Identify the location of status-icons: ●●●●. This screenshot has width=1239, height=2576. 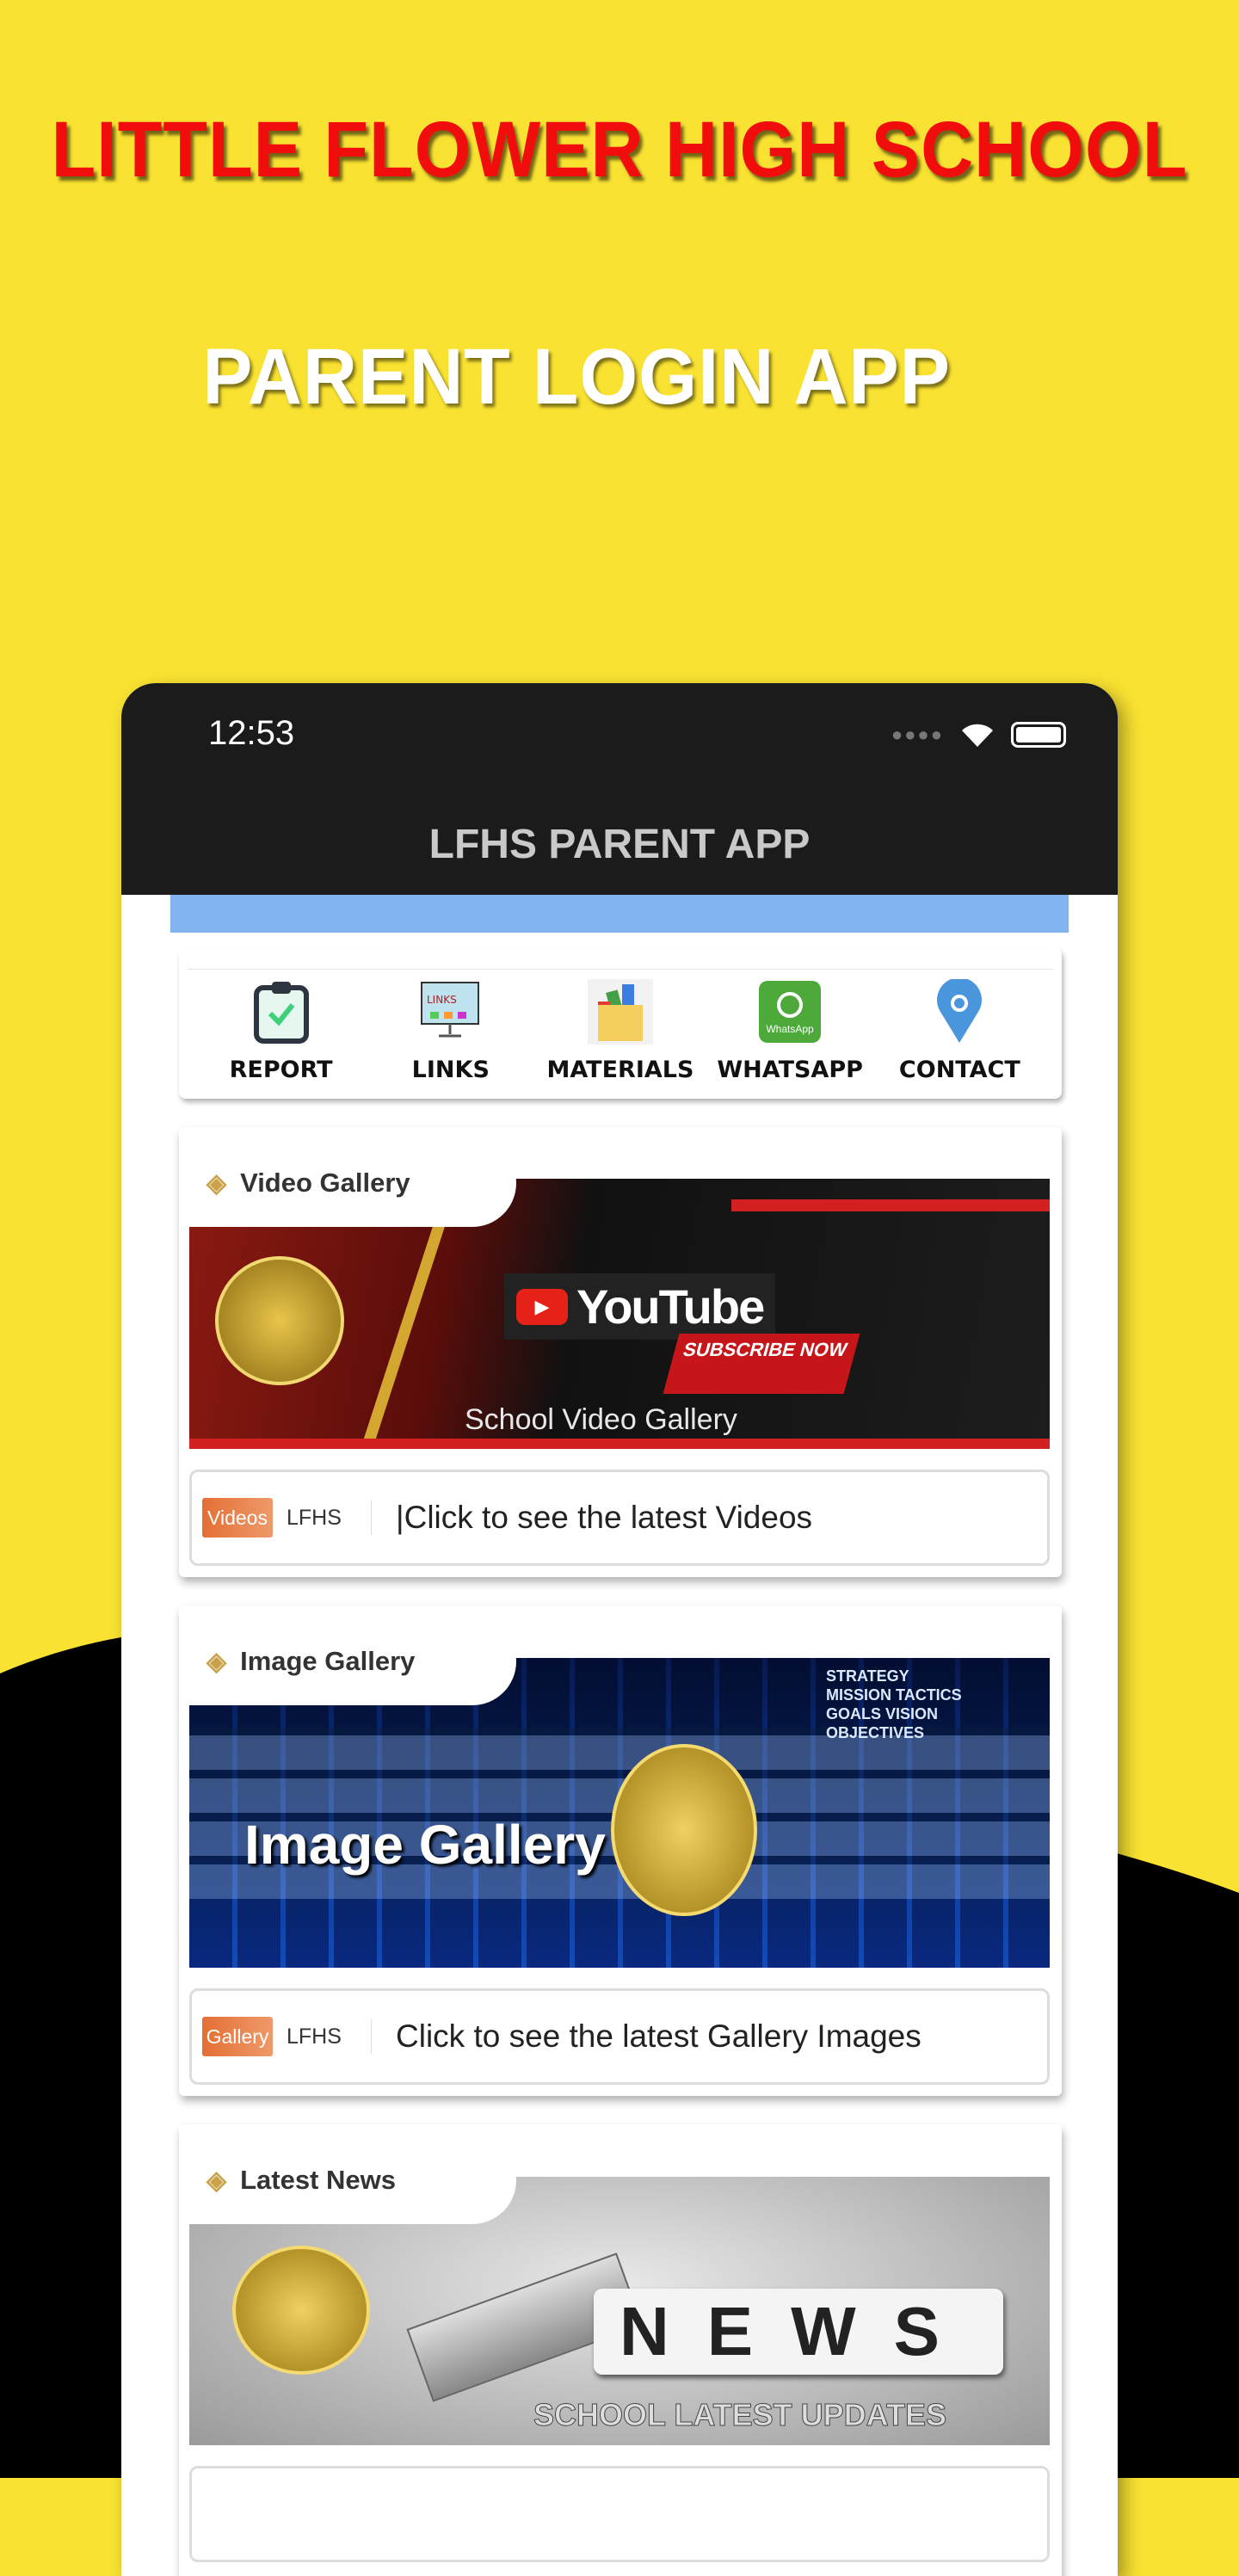
(978, 735).